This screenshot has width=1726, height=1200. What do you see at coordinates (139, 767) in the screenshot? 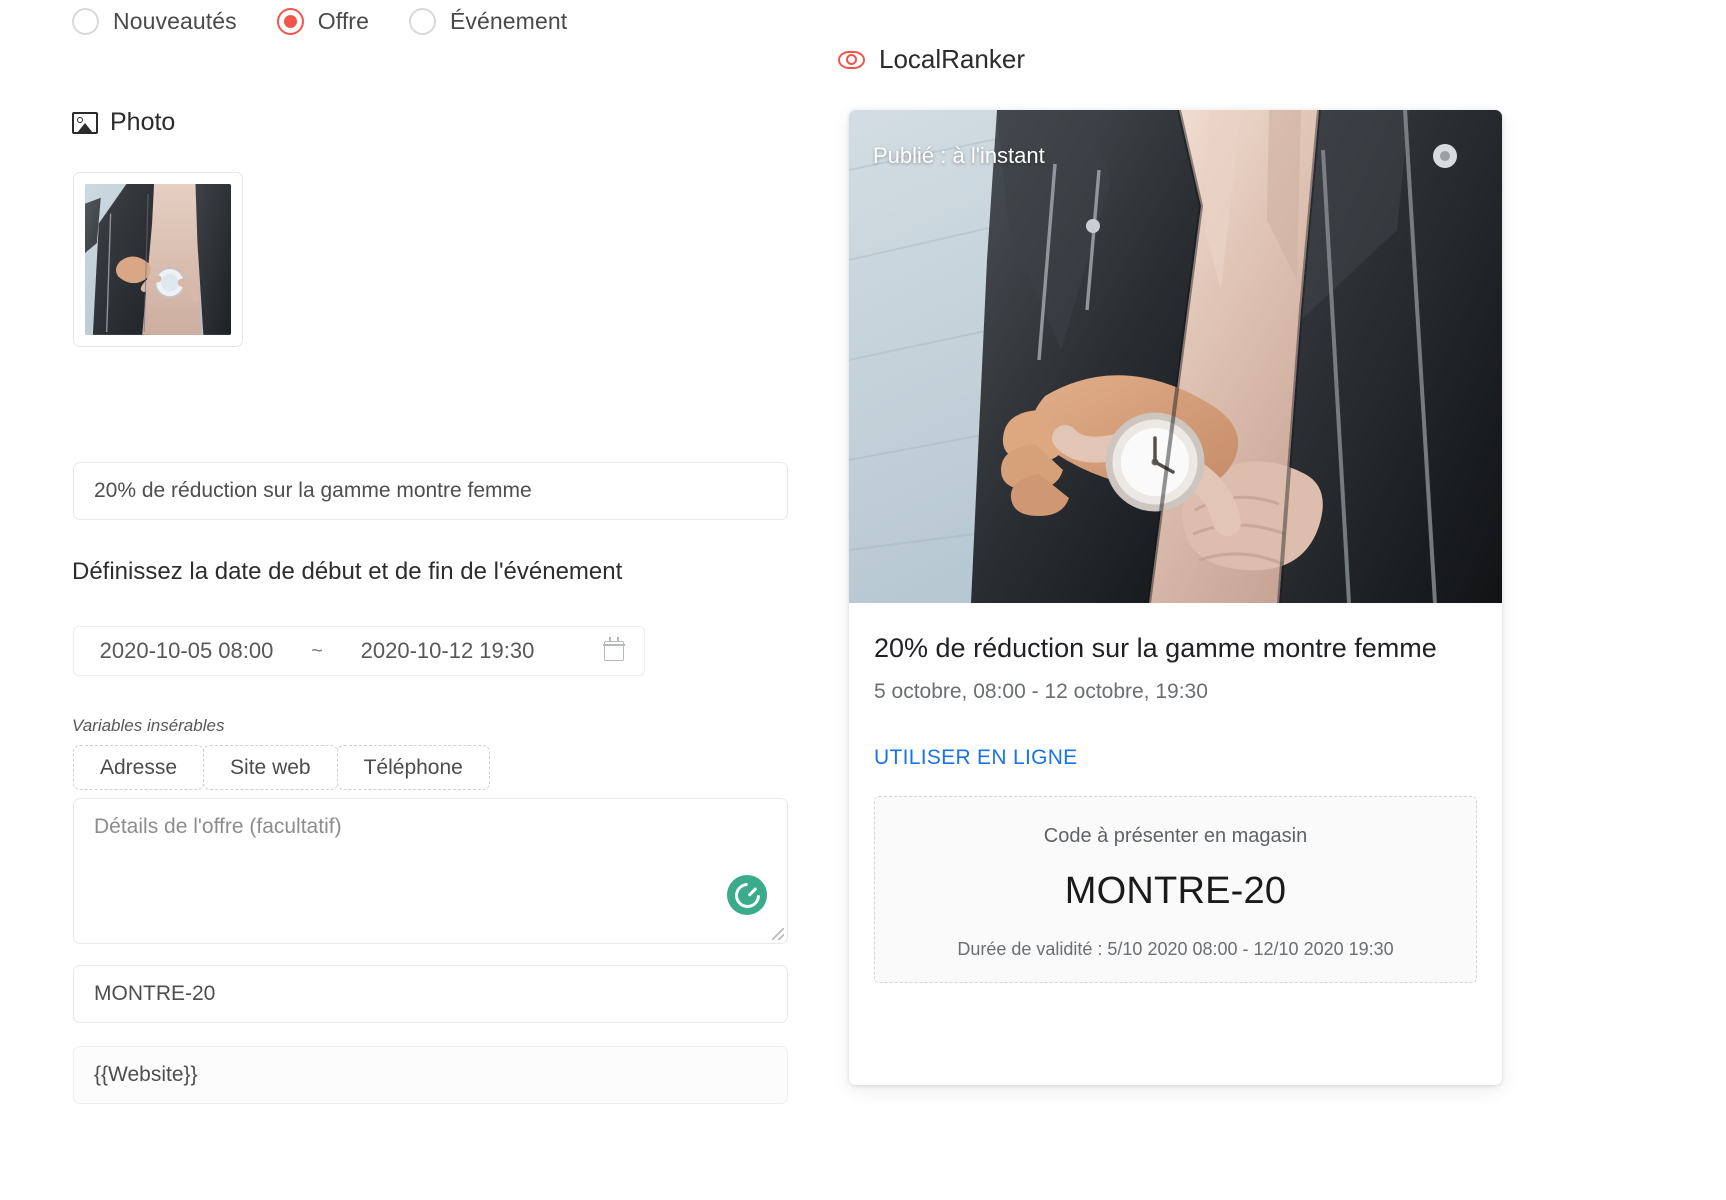
I see `variable-button-adresse: Adresse` at bounding box center [139, 767].